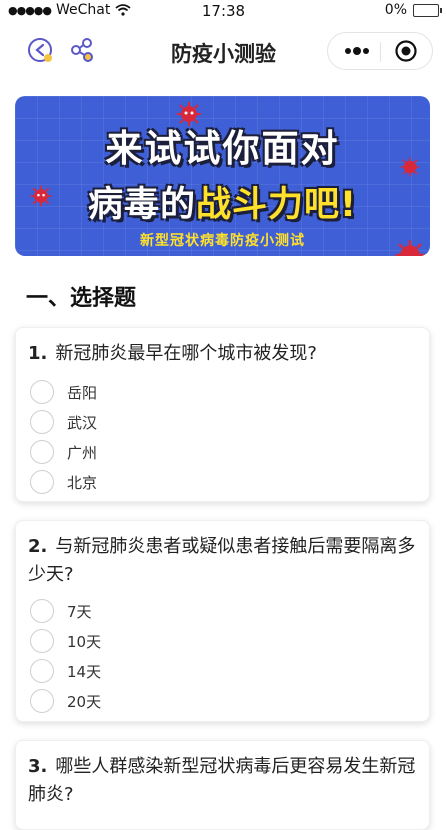  Describe the element at coordinates (38, 546) in the screenshot. I see `question-number: 2.` at that location.